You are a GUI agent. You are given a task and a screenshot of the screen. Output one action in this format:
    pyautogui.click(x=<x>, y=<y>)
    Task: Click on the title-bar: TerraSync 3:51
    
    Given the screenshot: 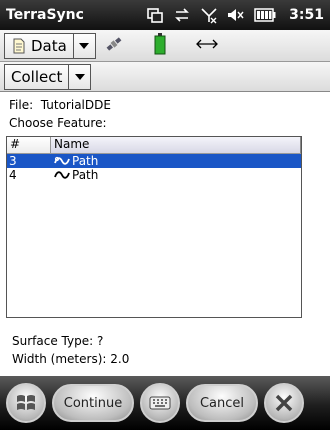 What is the action you would take?
    pyautogui.click(x=165, y=15)
    